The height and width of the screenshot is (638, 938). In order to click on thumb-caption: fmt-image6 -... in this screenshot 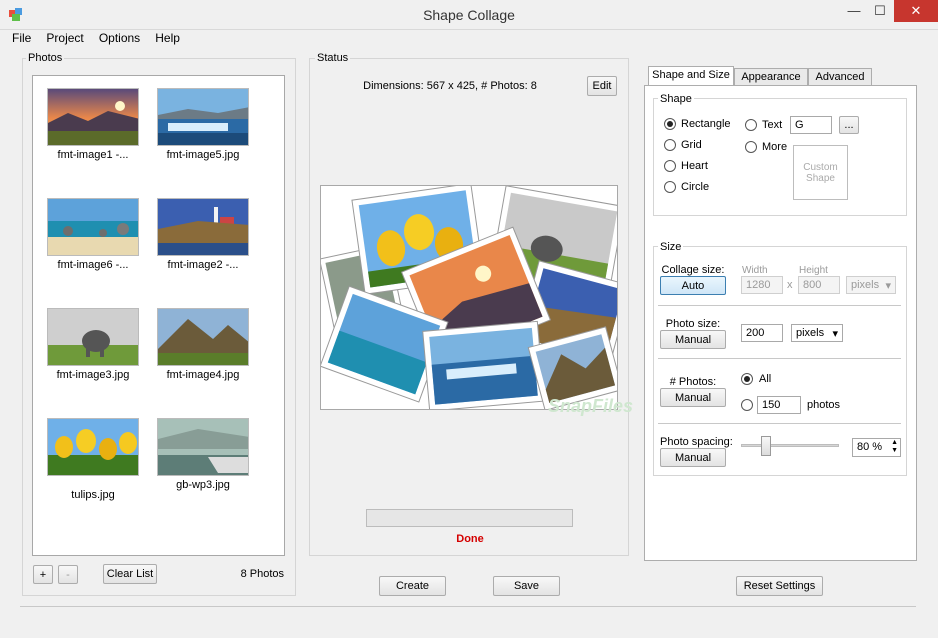, I will do `click(93, 265)`.